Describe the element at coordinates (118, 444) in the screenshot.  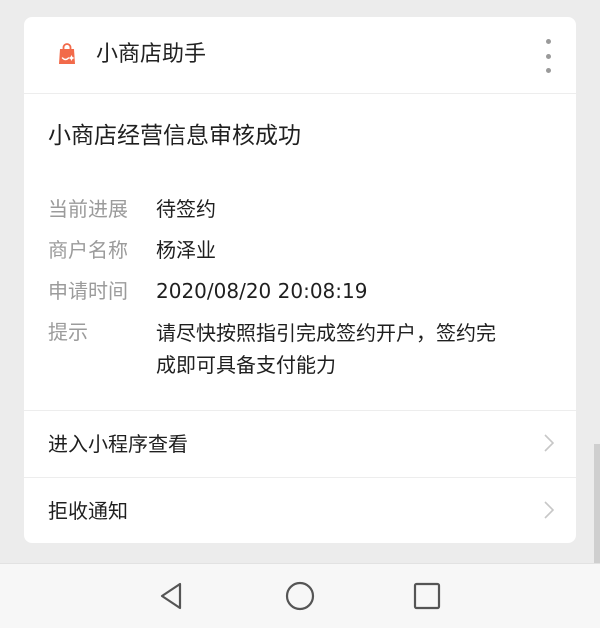
I see `action-label: 进入小程序查看` at that location.